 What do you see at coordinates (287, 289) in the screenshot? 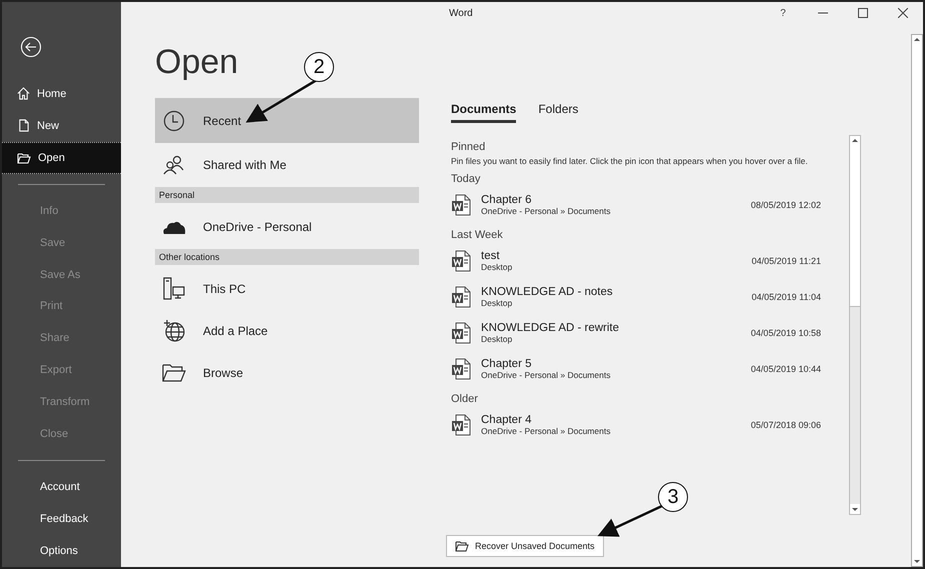
I see `place-item: This PC` at bounding box center [287, 289].